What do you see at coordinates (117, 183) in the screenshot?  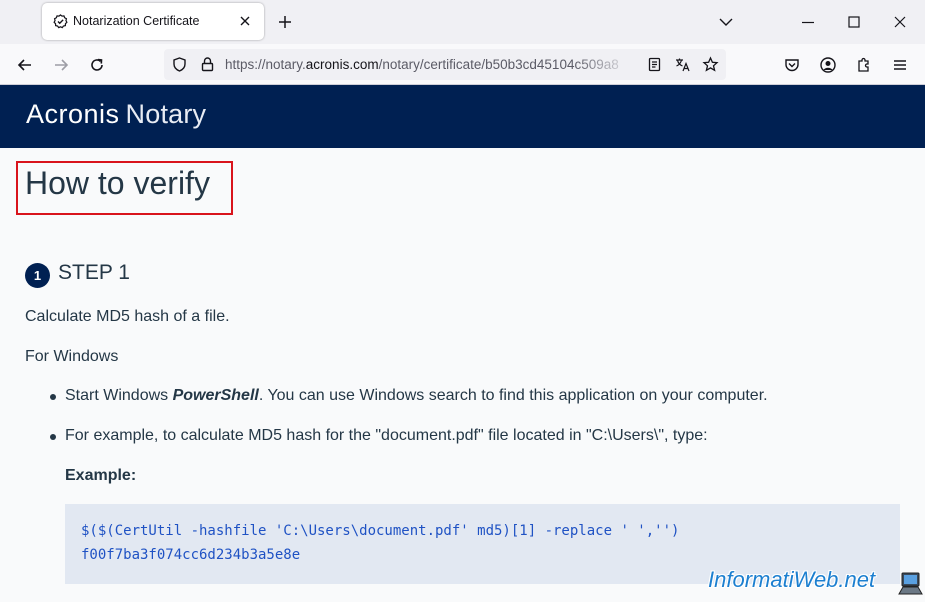 I see `page-title: How to verify` at bounding box center [117, 183].